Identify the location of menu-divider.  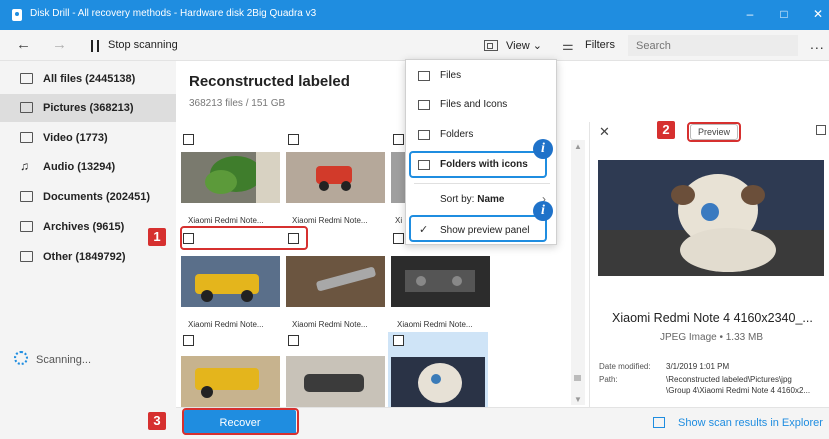
(482, 183).